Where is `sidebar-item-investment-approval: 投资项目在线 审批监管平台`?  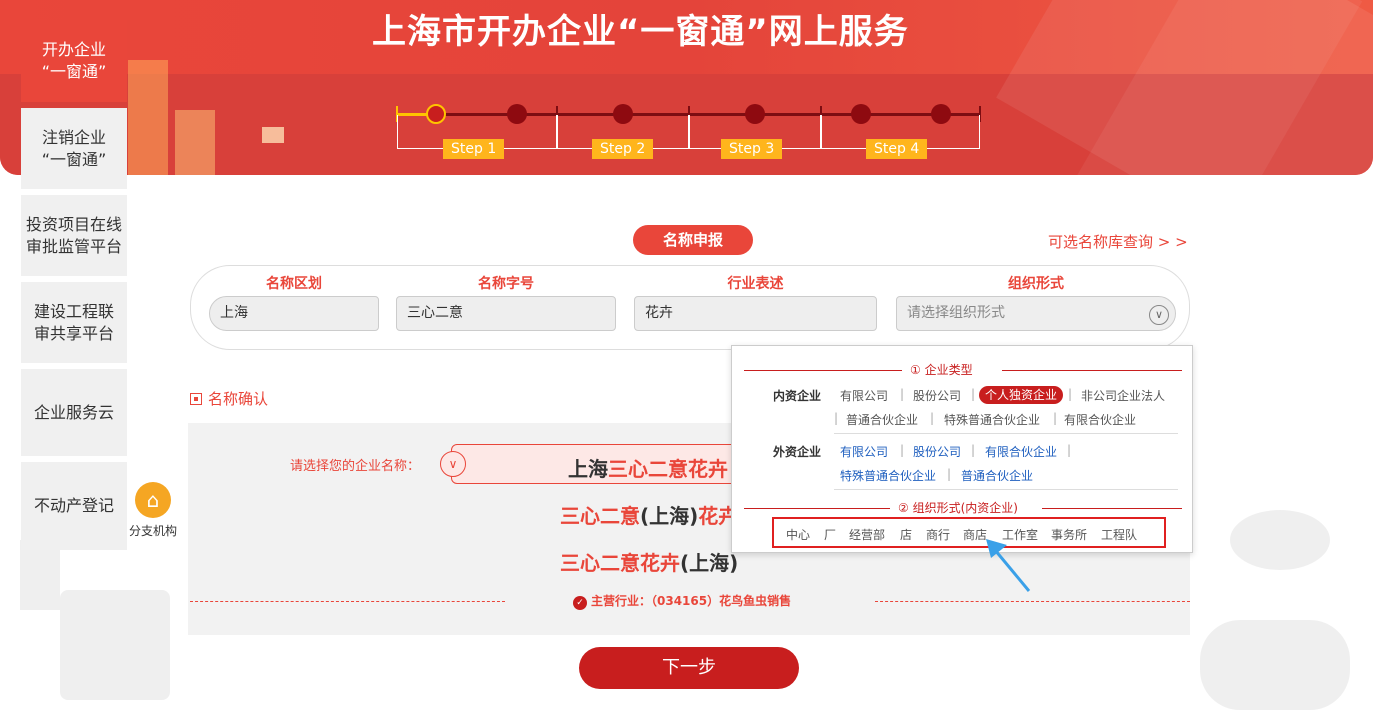
sidebar-item-investment-approval: 投资项目在线 审批监管平台 is located at coordinates (74, 235).